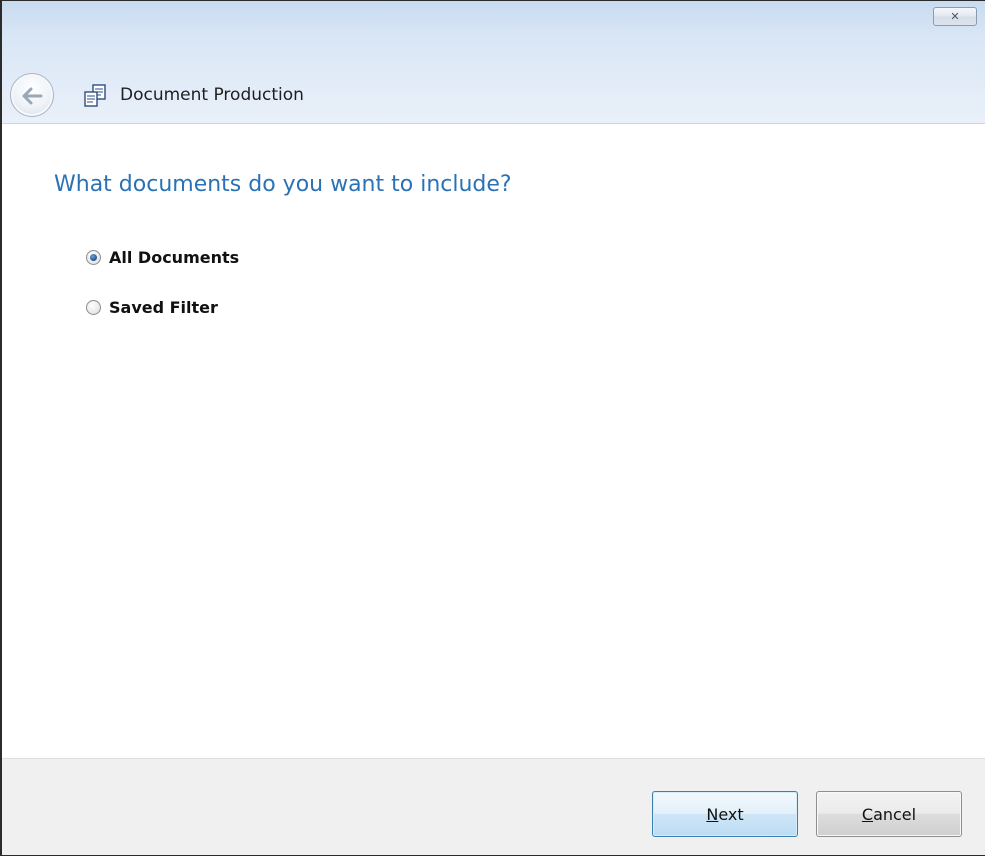  I want to click on close-icon: ✕, so click(955, 16).